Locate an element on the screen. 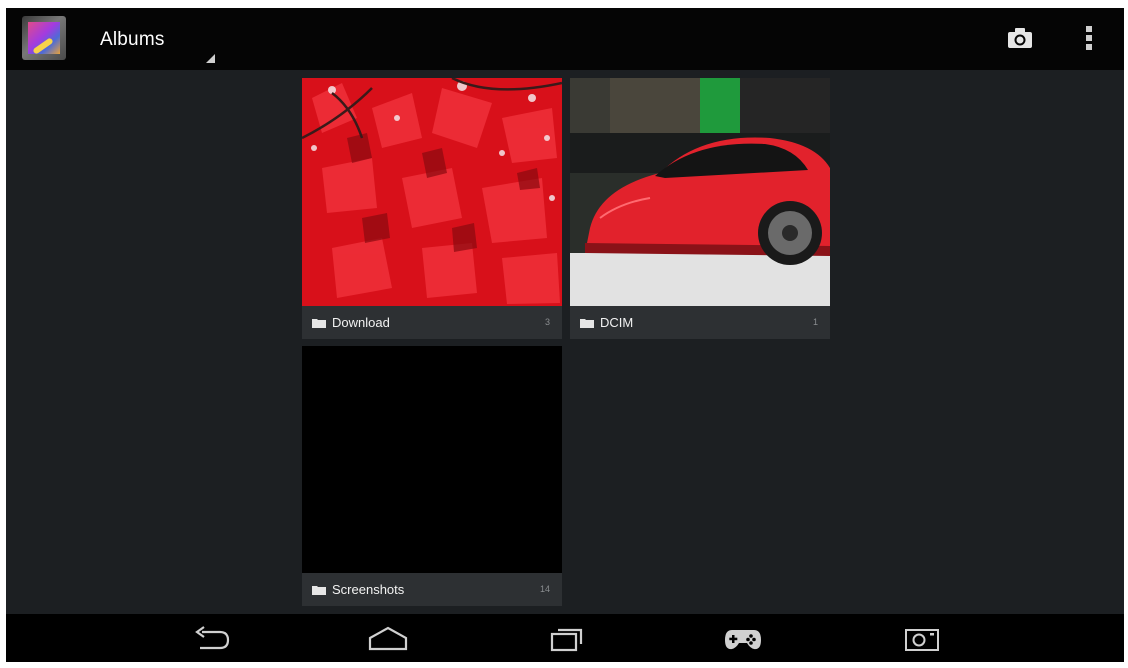  gallery-app-icon is located at coordinates (44, 38).